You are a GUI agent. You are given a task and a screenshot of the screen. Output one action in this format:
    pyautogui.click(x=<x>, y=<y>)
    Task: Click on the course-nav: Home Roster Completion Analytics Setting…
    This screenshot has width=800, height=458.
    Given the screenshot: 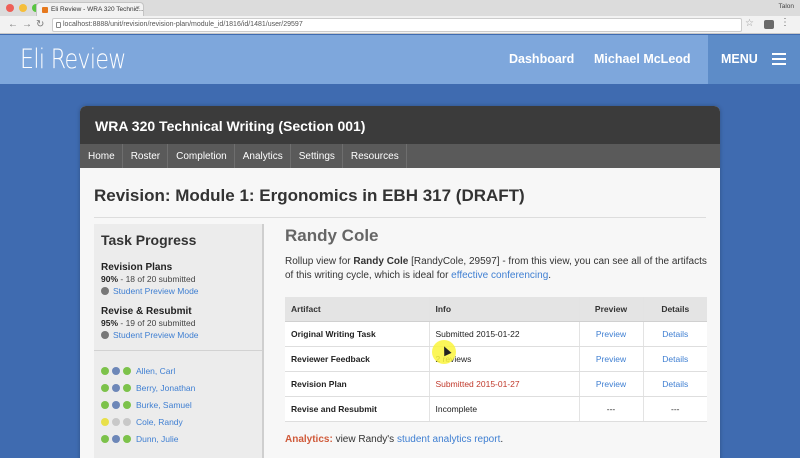 What is the action you would take?
    pyautogui.click(x=400, y=156)
    